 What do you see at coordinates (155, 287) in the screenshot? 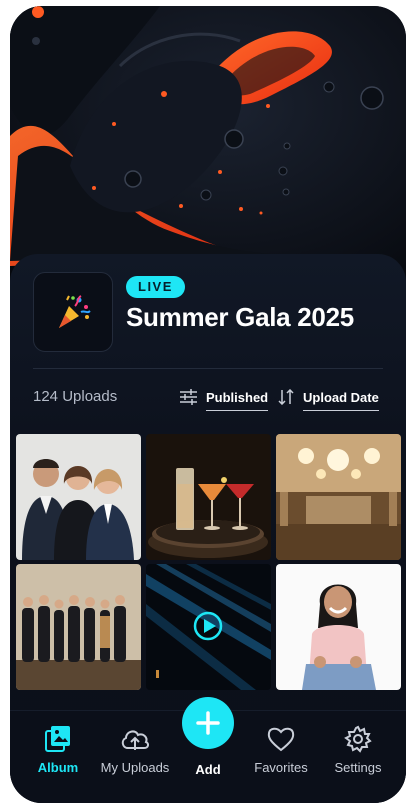
I see `live-status-badge: LIVE` at bounding box center [155, 287].